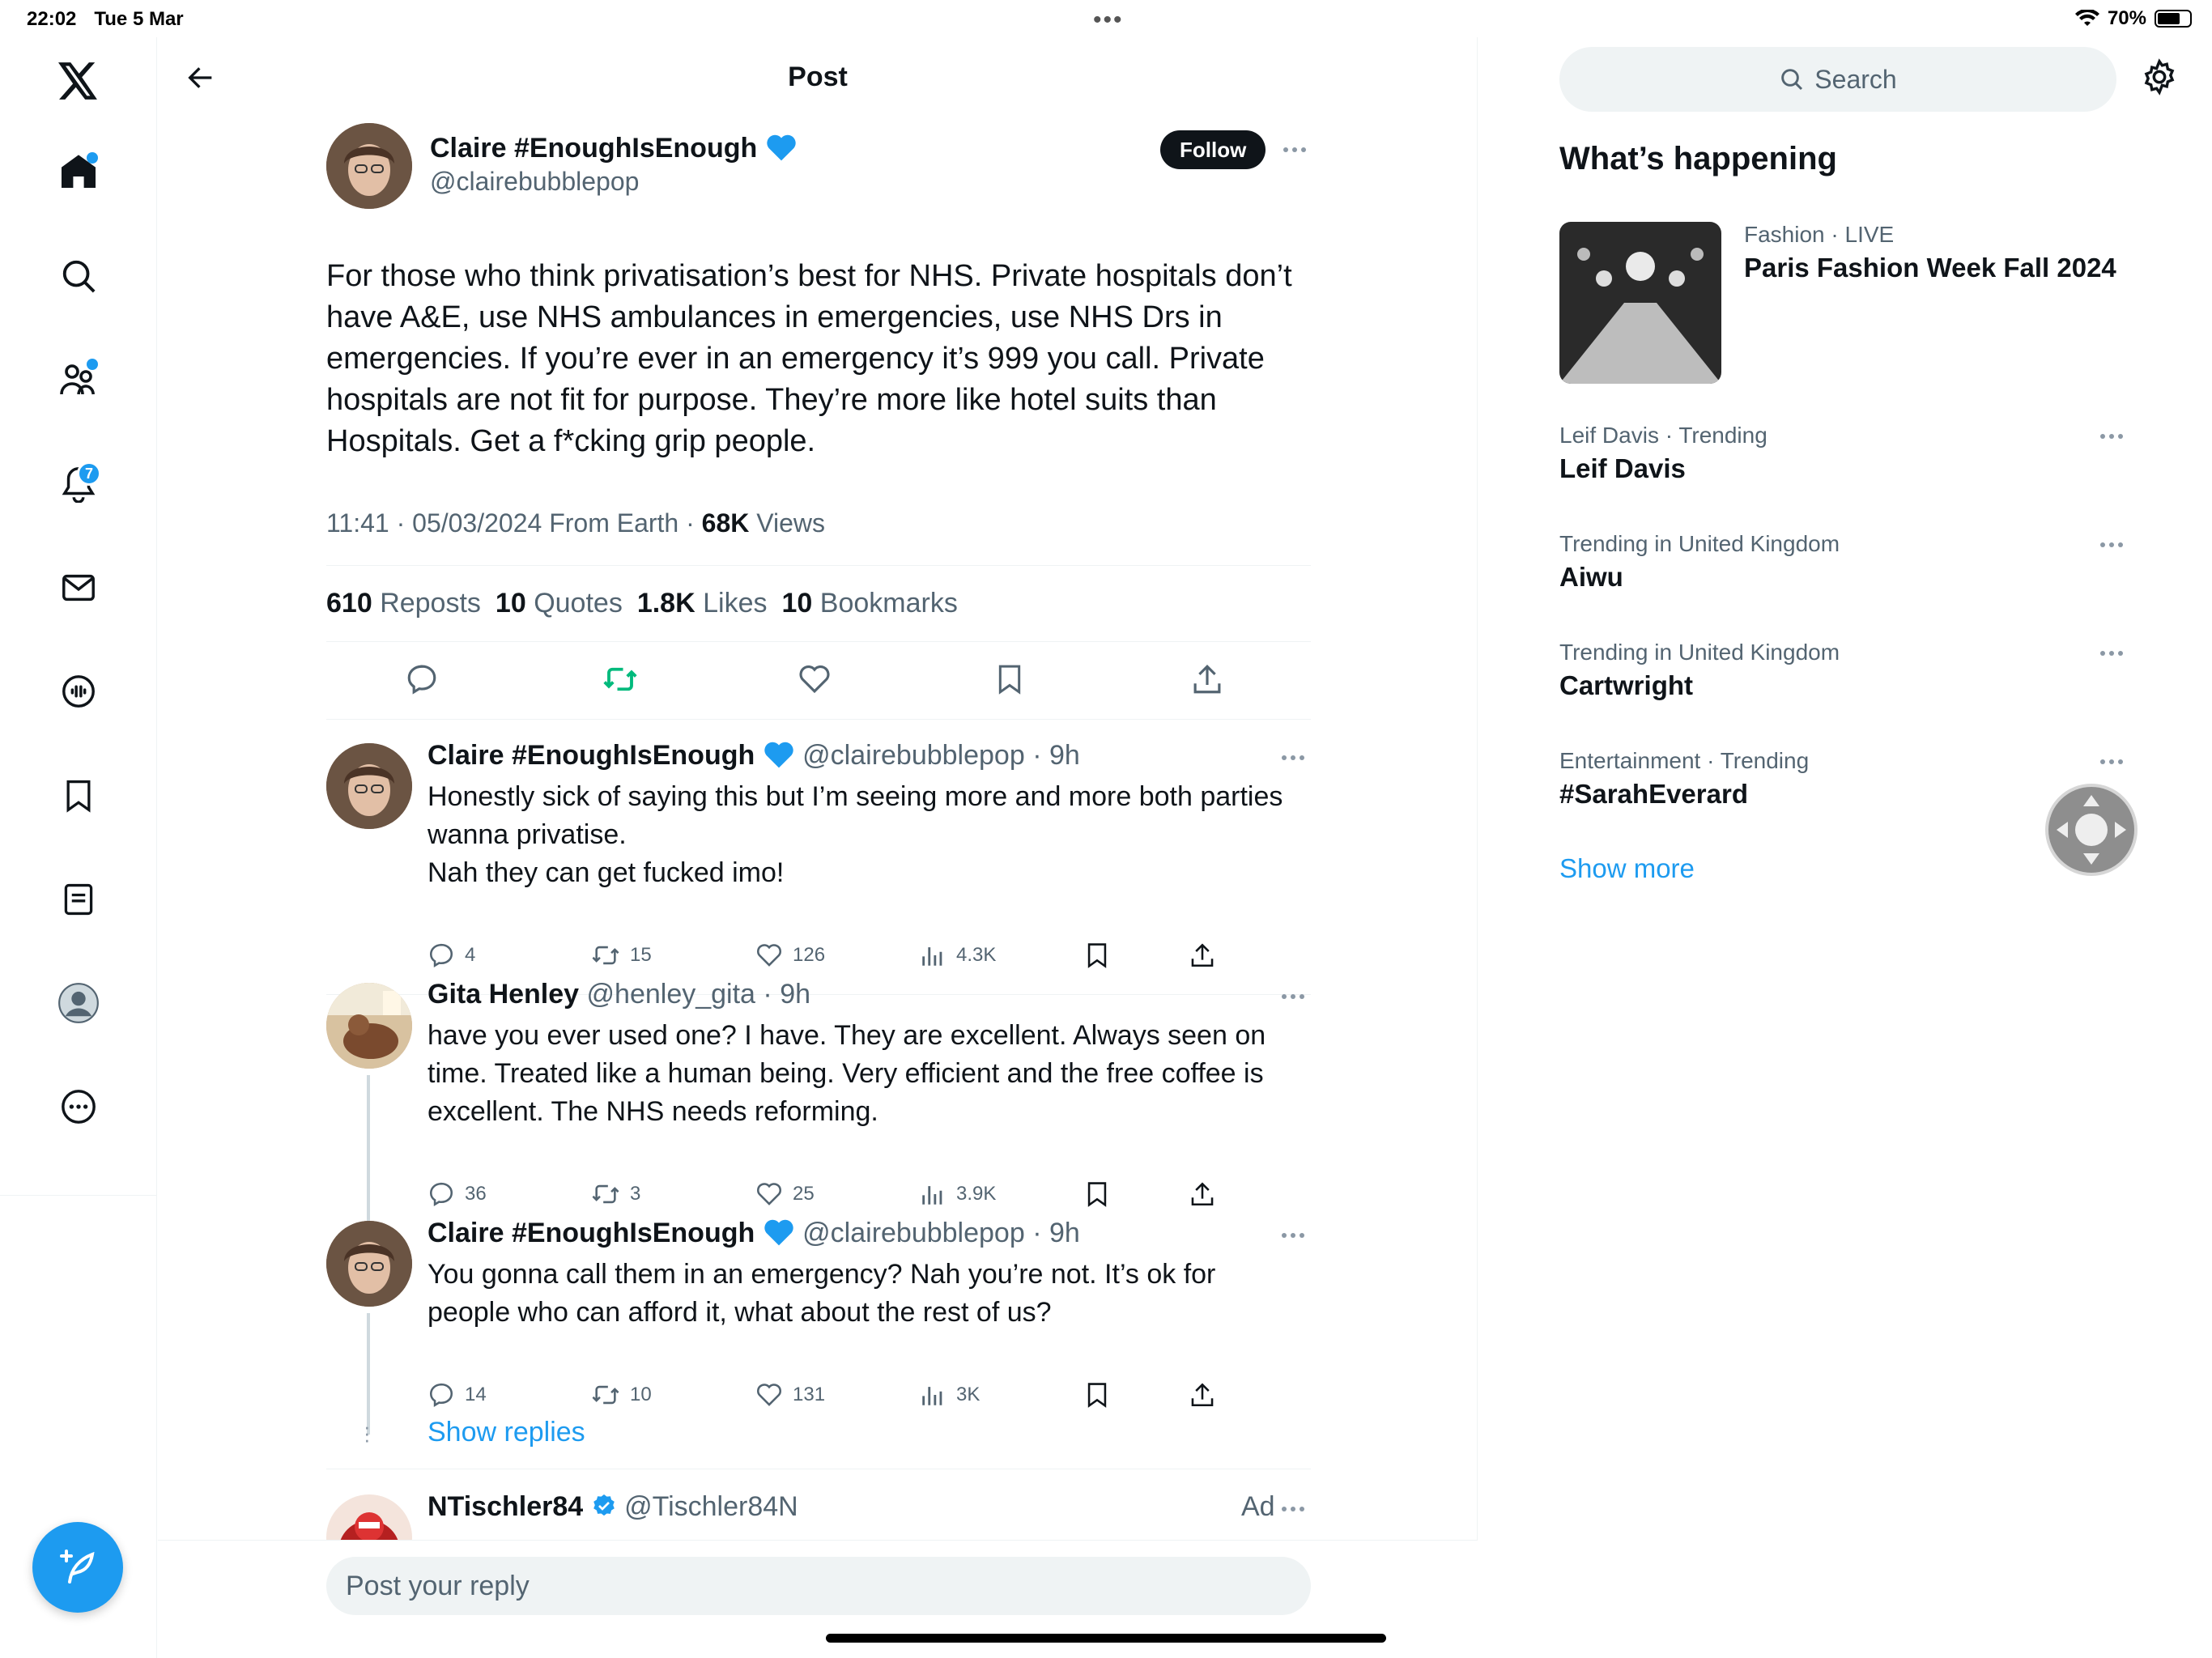 This screenshot has height=1658, width=2212. Describe the element at coordinates (671, 994) in the screenshot. I see `reply-author-handle: @henley_gita` at that location.